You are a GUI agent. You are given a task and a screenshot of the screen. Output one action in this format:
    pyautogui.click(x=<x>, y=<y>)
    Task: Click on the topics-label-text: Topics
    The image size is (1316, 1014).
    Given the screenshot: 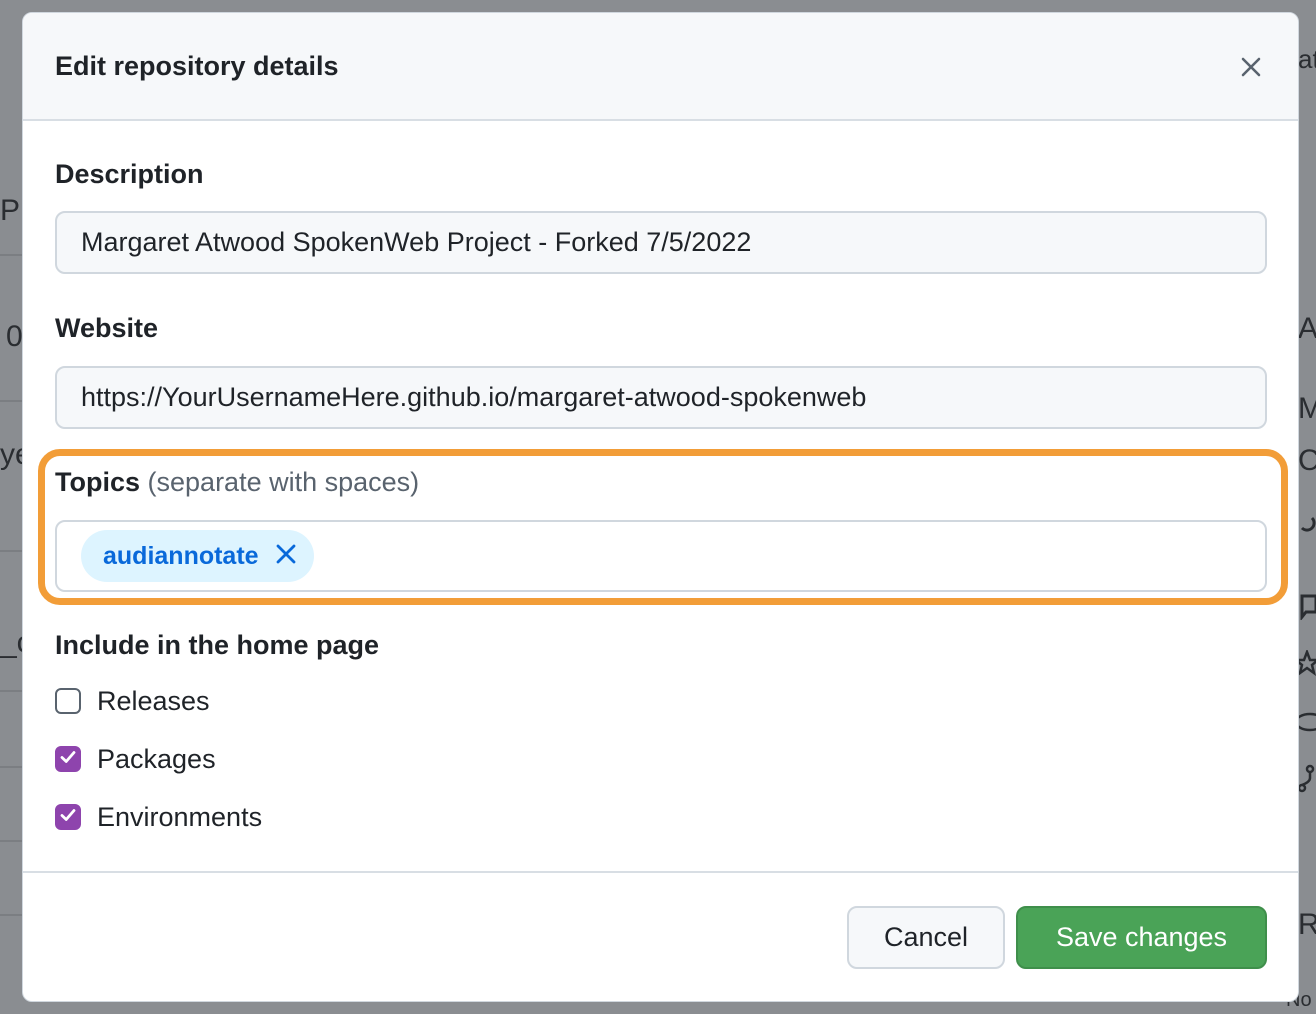 What is the action you would take?
    pyautogui.click(x=98, y=482)
    